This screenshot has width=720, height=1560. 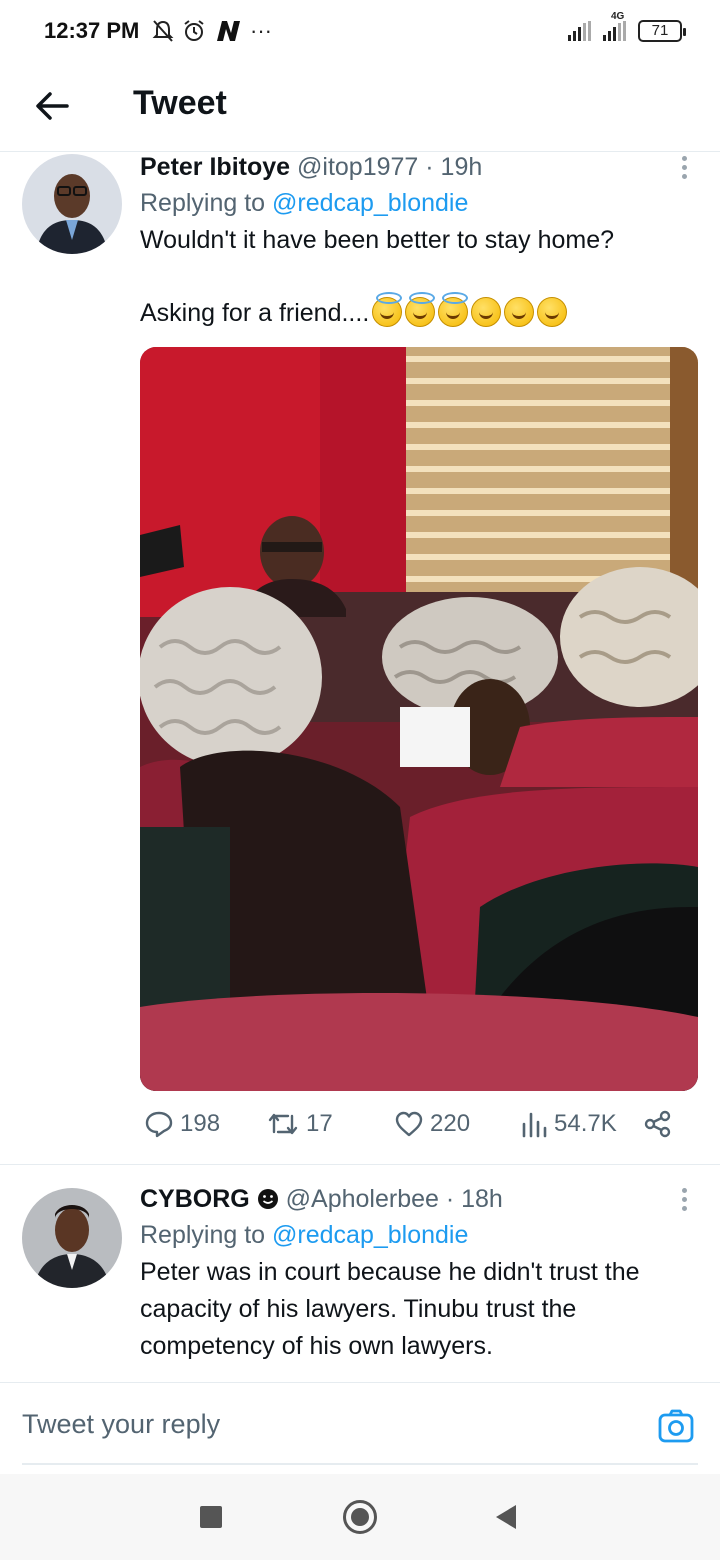 What do you see at coordinates (360, 1428) in the screenshot?
I see `reply-composer: Tweet your reply` at bounding box center [360, 1428].